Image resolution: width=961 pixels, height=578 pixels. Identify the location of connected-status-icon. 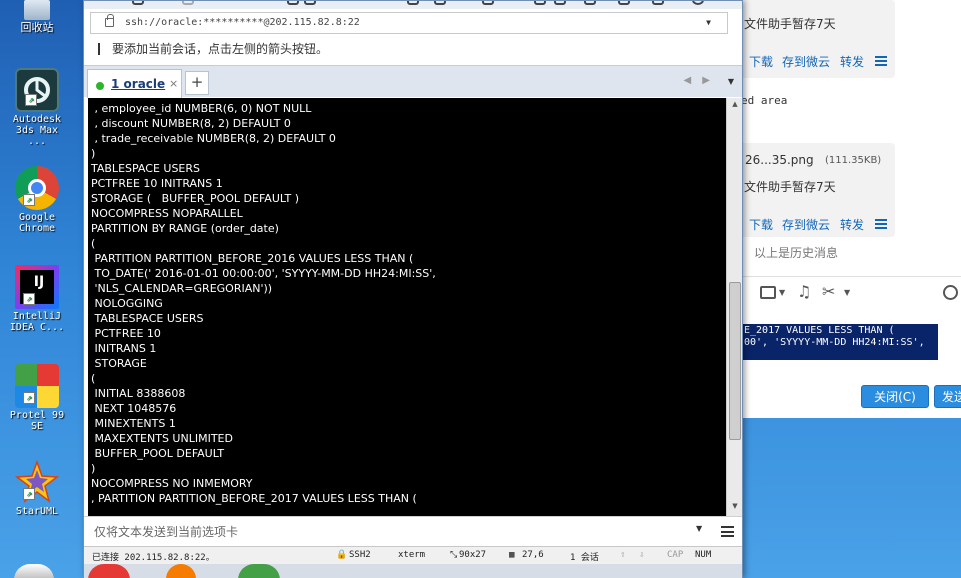
(100, 86).